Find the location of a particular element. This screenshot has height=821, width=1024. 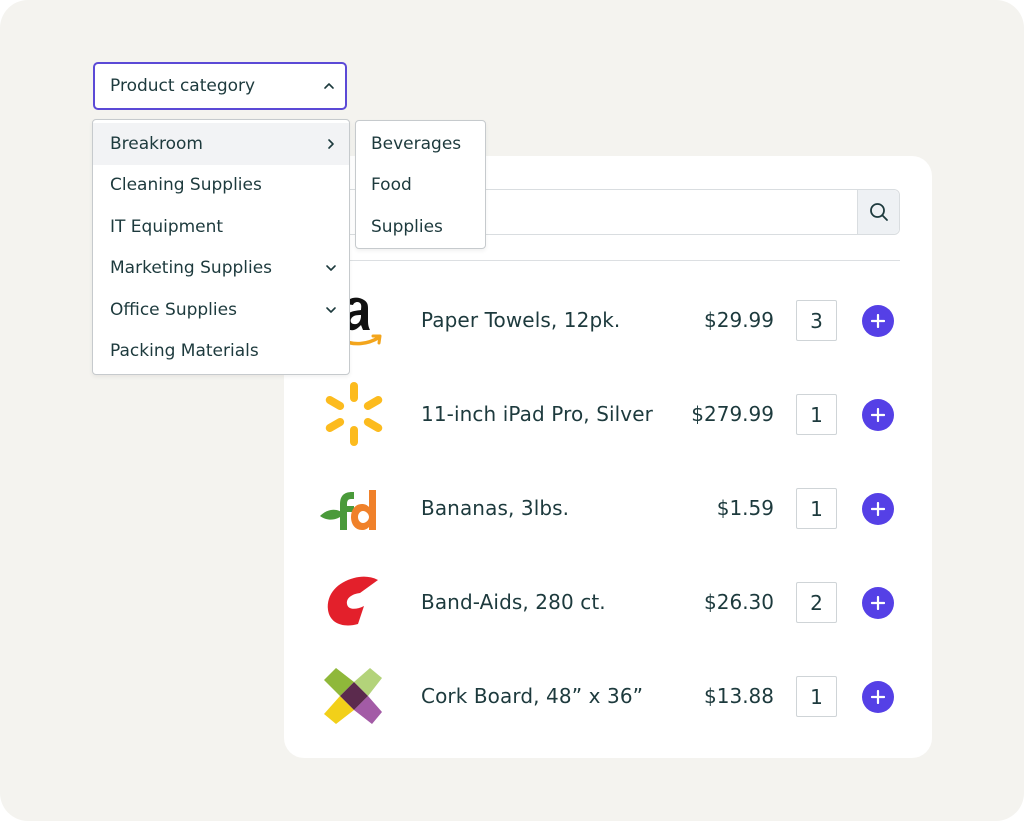

product-row: 11-inch iPad Pro, Silver $279.99 1 is located at coordinates (608, 414).